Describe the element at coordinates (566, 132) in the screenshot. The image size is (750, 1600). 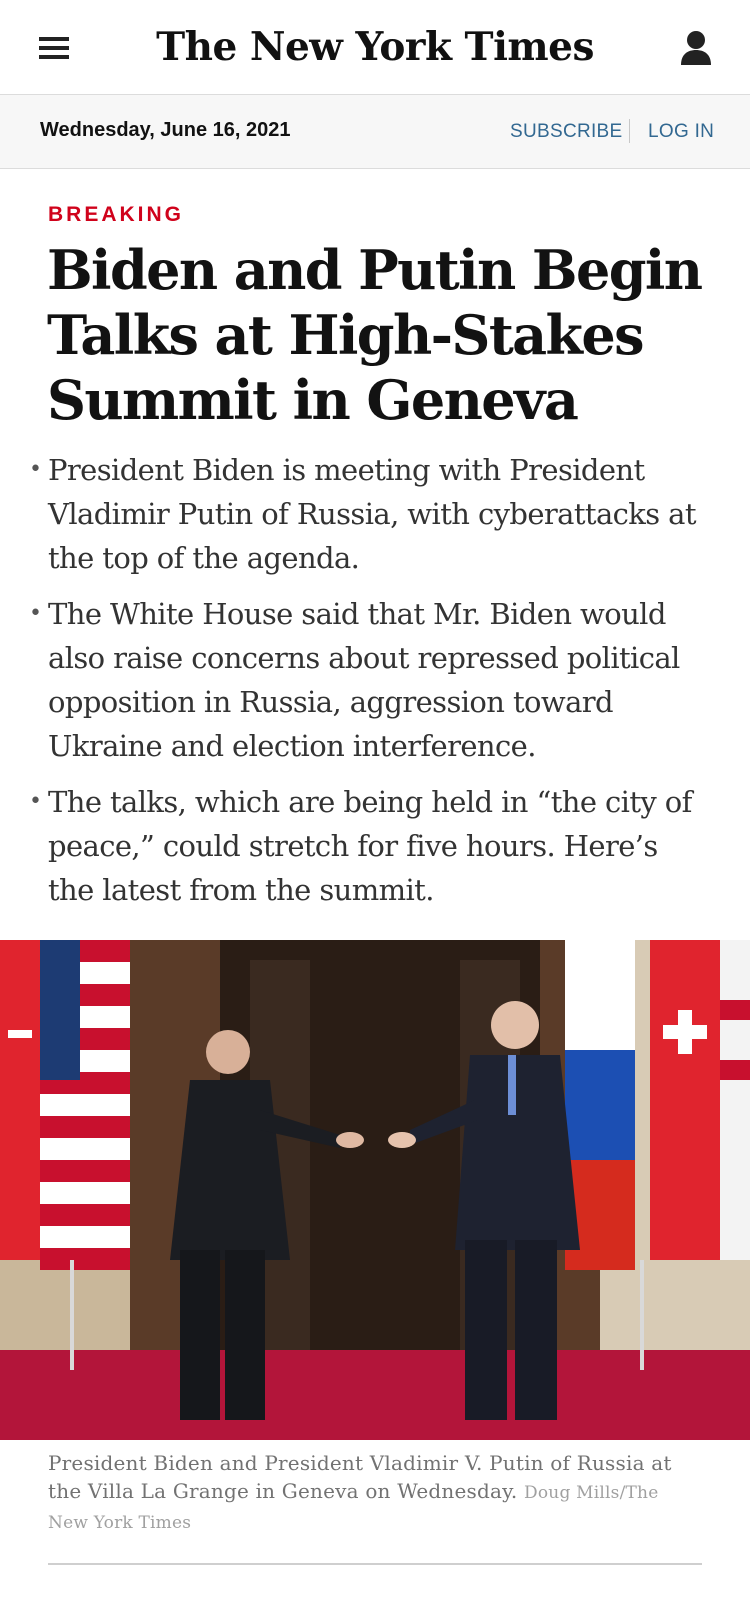
I see `subscribe-link: SUBSCRIBE` at that location.